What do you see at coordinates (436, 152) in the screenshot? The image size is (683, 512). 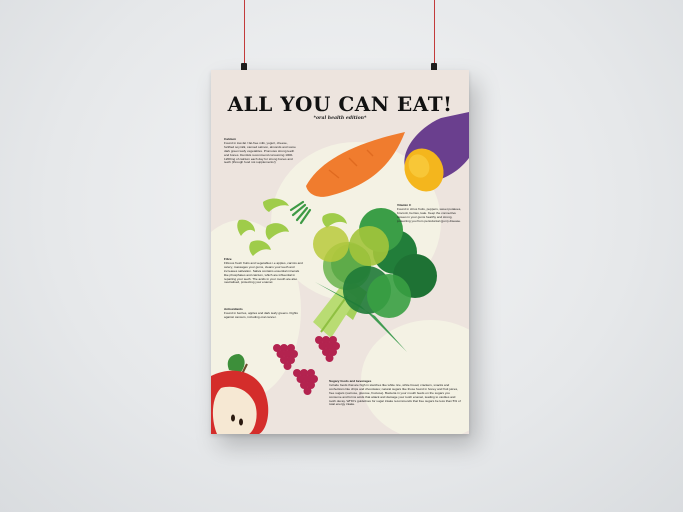 I see `sweet-potato-icon` at bounding box center [436, 152].